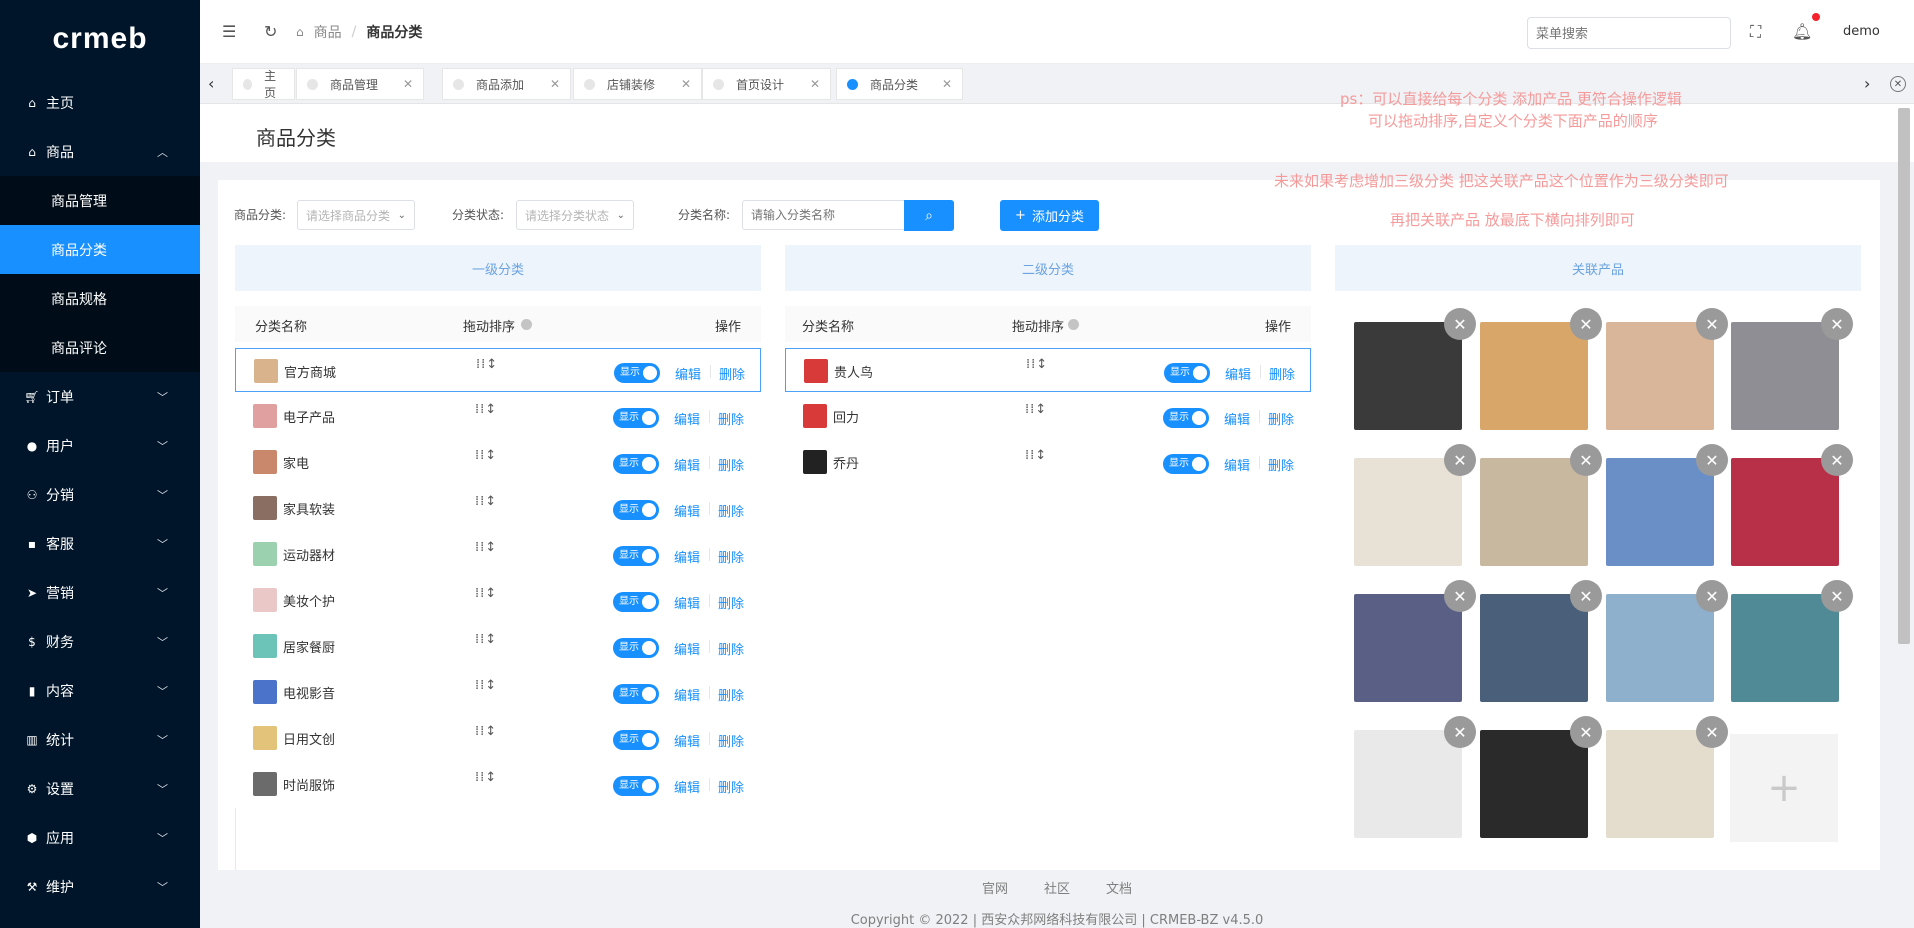  I want to click on tab-item: 商品分类 ✕, so click(899, 84).